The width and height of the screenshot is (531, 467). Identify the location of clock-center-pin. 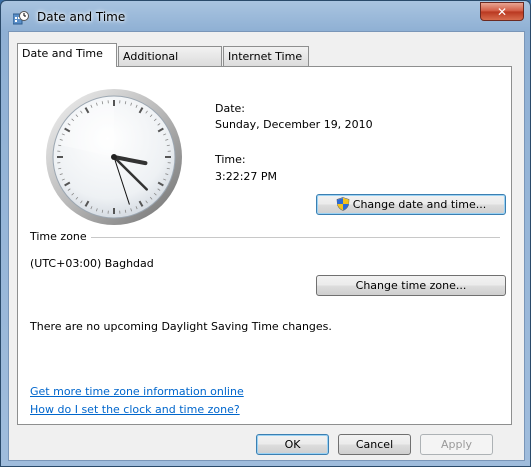
(114, 157).